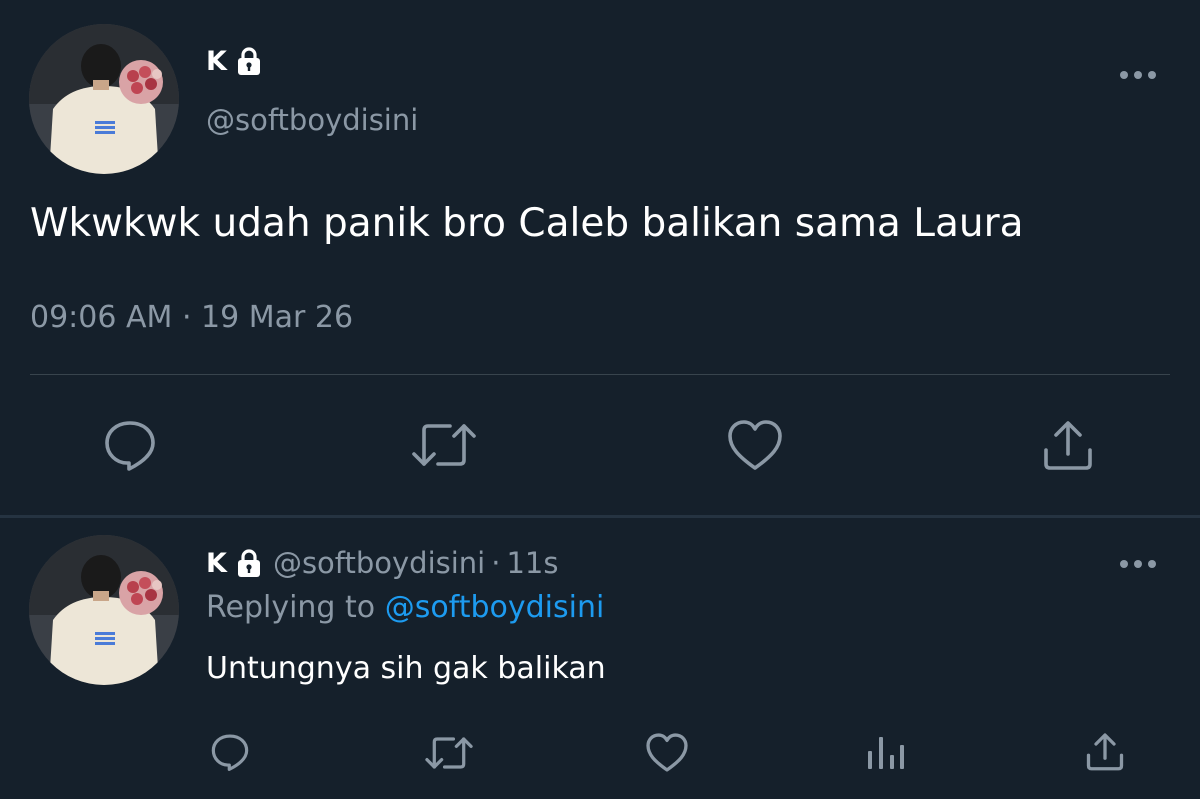 This screenshot has height=799, width=1200. I want to click on reply-handle: @softboydisini, so click(379, 563).